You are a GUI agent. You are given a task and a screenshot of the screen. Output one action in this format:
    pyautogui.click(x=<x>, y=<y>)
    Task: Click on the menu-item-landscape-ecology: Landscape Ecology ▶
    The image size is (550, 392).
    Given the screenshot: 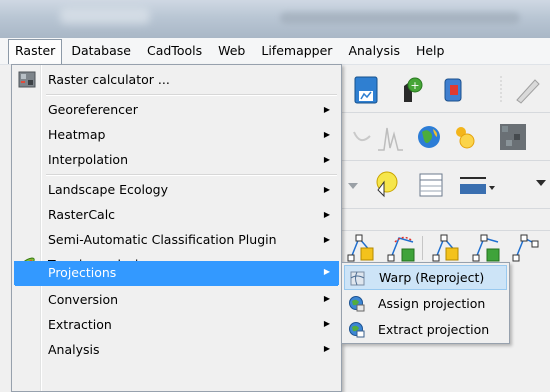 What is the action you would take?
    pyautogui.click(x=176, y=189)
    